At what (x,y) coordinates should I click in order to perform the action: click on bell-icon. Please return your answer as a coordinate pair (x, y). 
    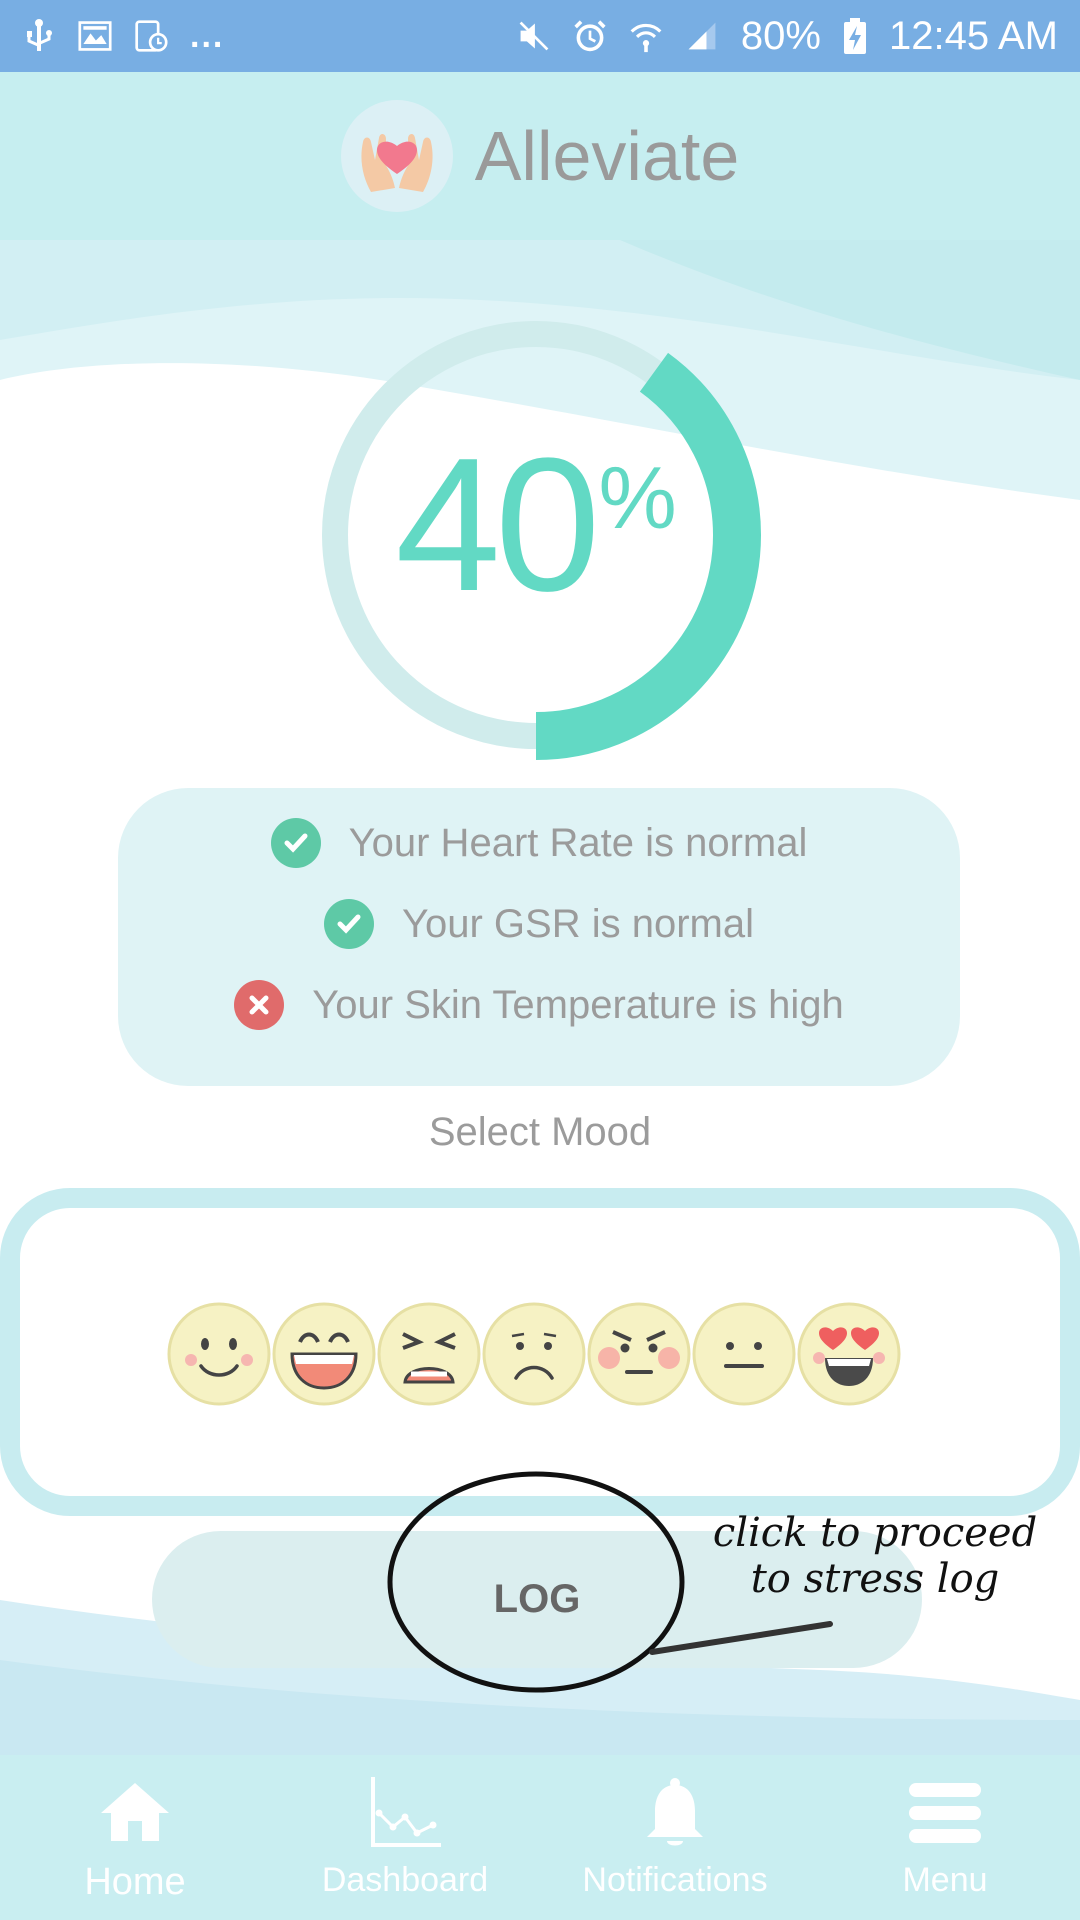
    Looking at the image, I should click on (675, 1812).